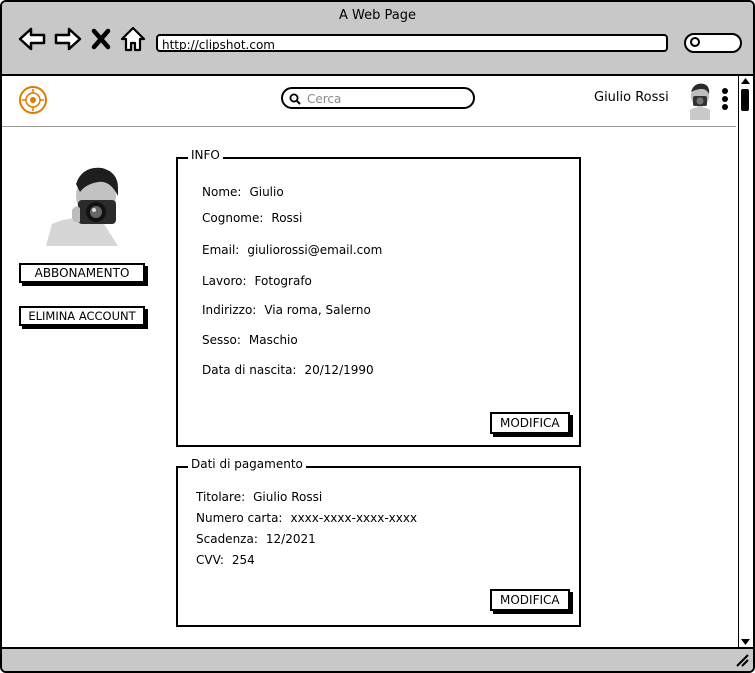 This screenshot has width=755, height=673. What do you see at coordinates (290, 539) in the screenshot?
I see `field-value: 12/2021` at bounding box center [290, 539].